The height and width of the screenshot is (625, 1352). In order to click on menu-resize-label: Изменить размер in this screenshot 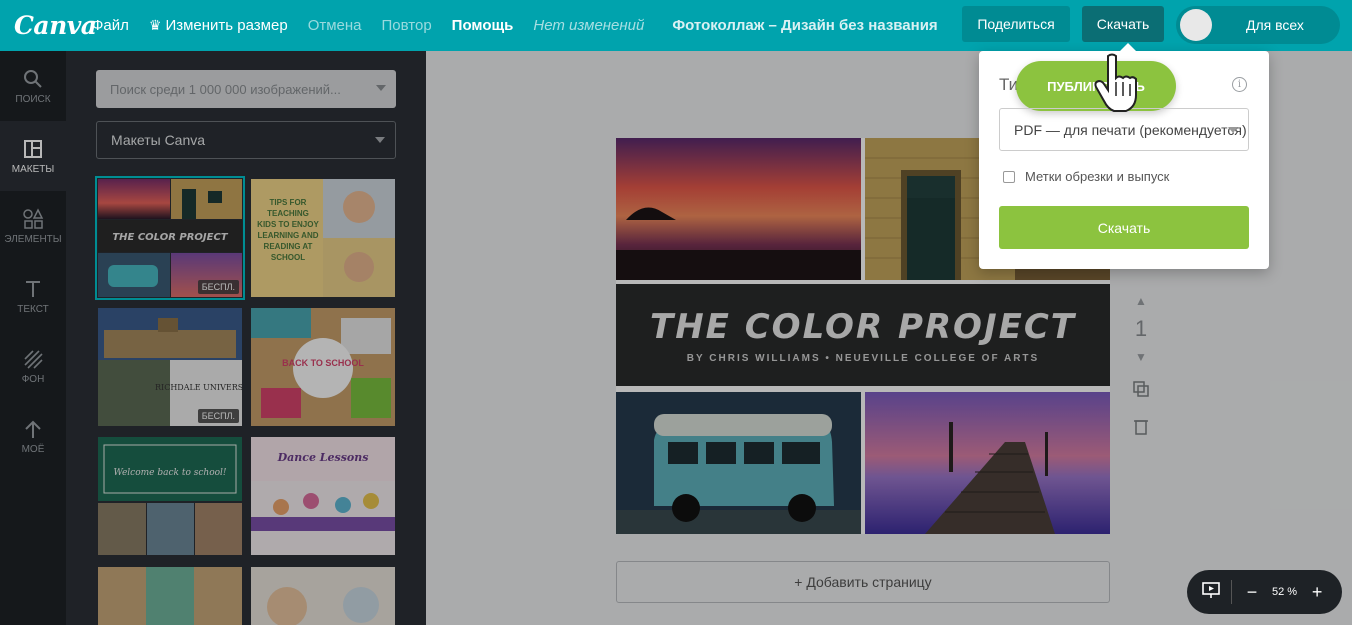, I will do `click(226, 25)`.